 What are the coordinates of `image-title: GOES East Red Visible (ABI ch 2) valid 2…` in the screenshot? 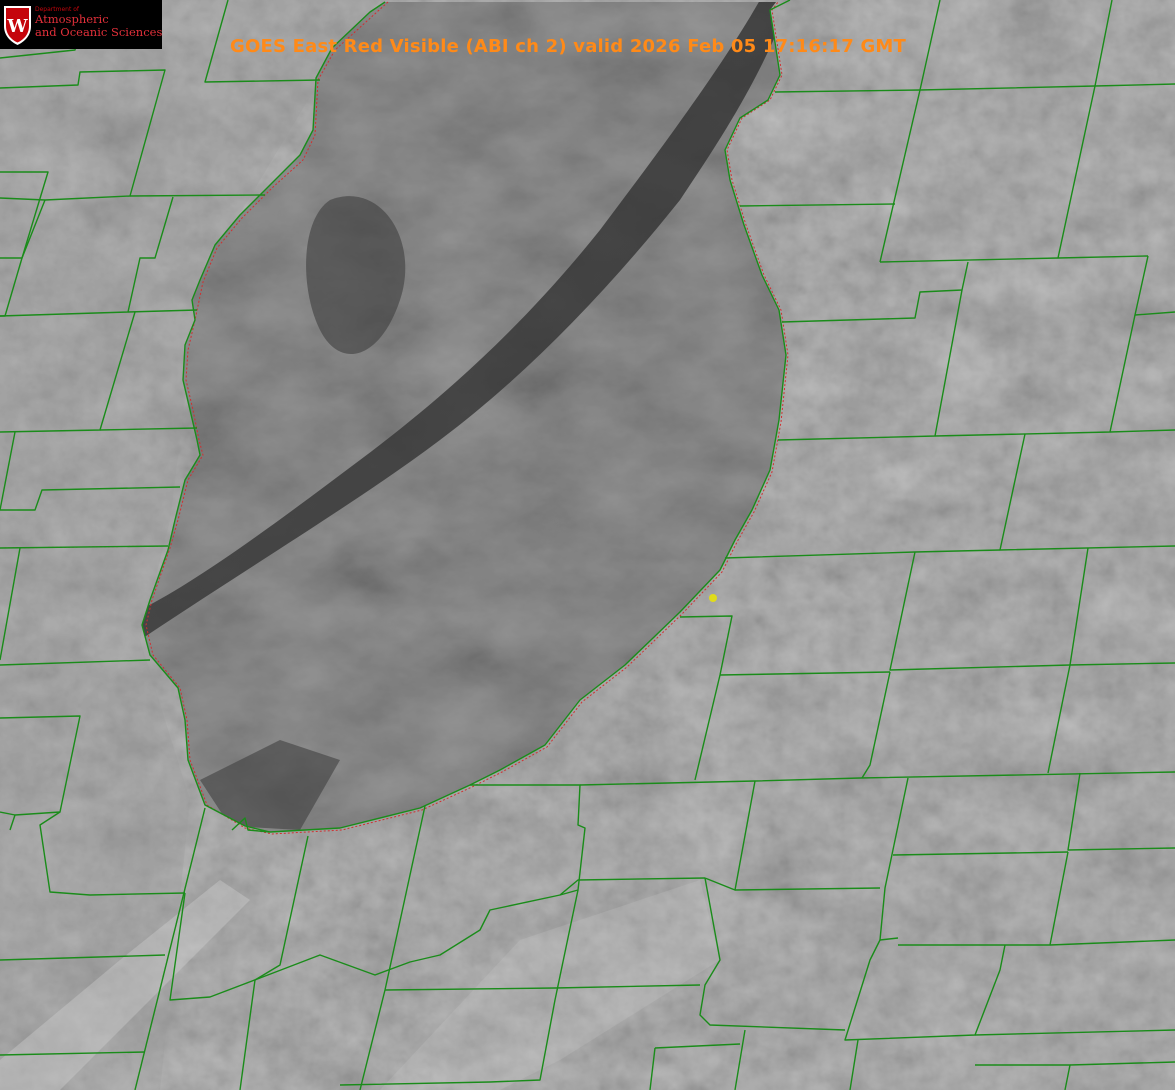 It's located at (568, 46).